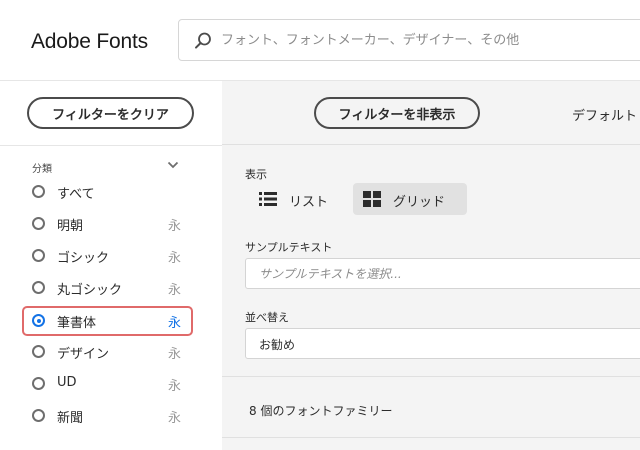 Image resolution: width=640 pixels, height=450 pixels. Describe the element at coordinates (107, 321) in the screenshot. I see `category-item-brush: 筆書体 永` at that location.